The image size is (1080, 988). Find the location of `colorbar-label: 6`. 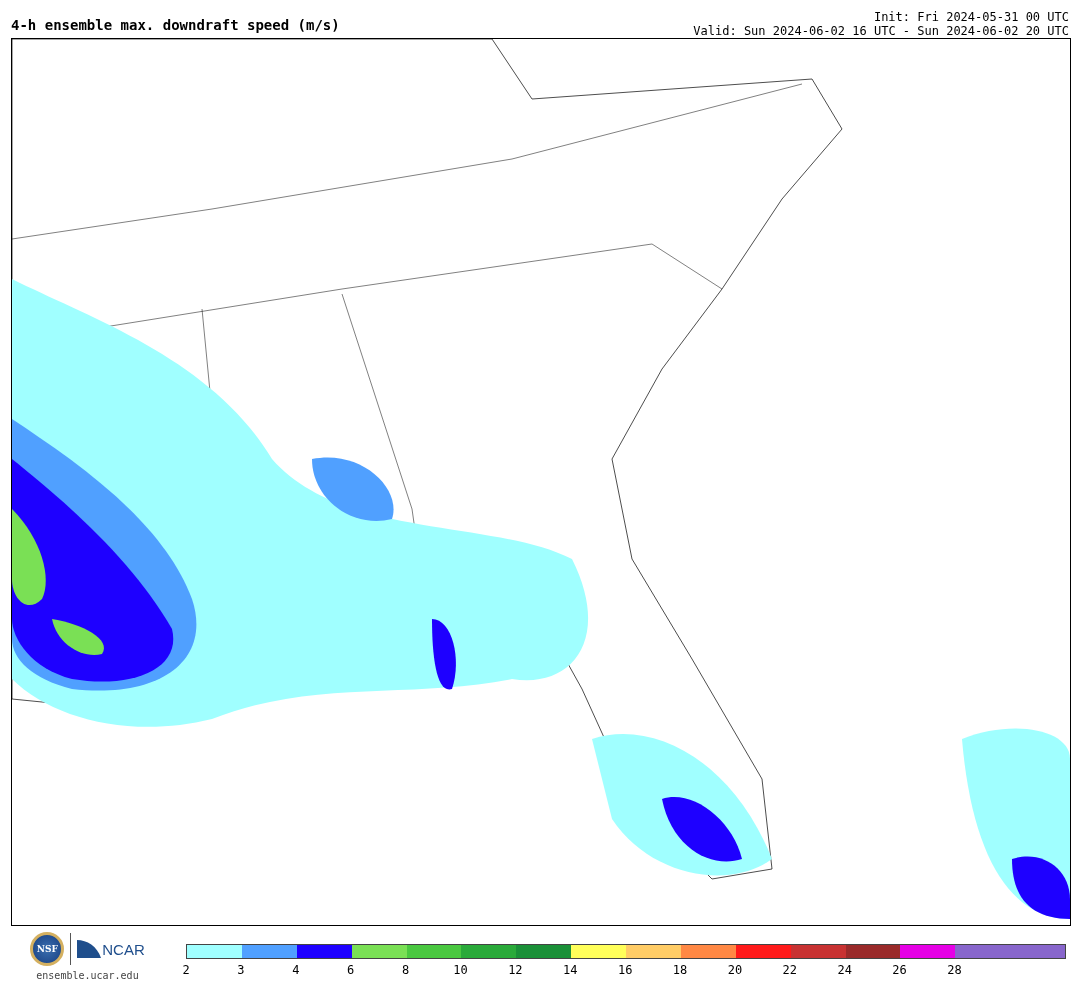

colorbar-label: 6 is located at coordinates (351, 970).